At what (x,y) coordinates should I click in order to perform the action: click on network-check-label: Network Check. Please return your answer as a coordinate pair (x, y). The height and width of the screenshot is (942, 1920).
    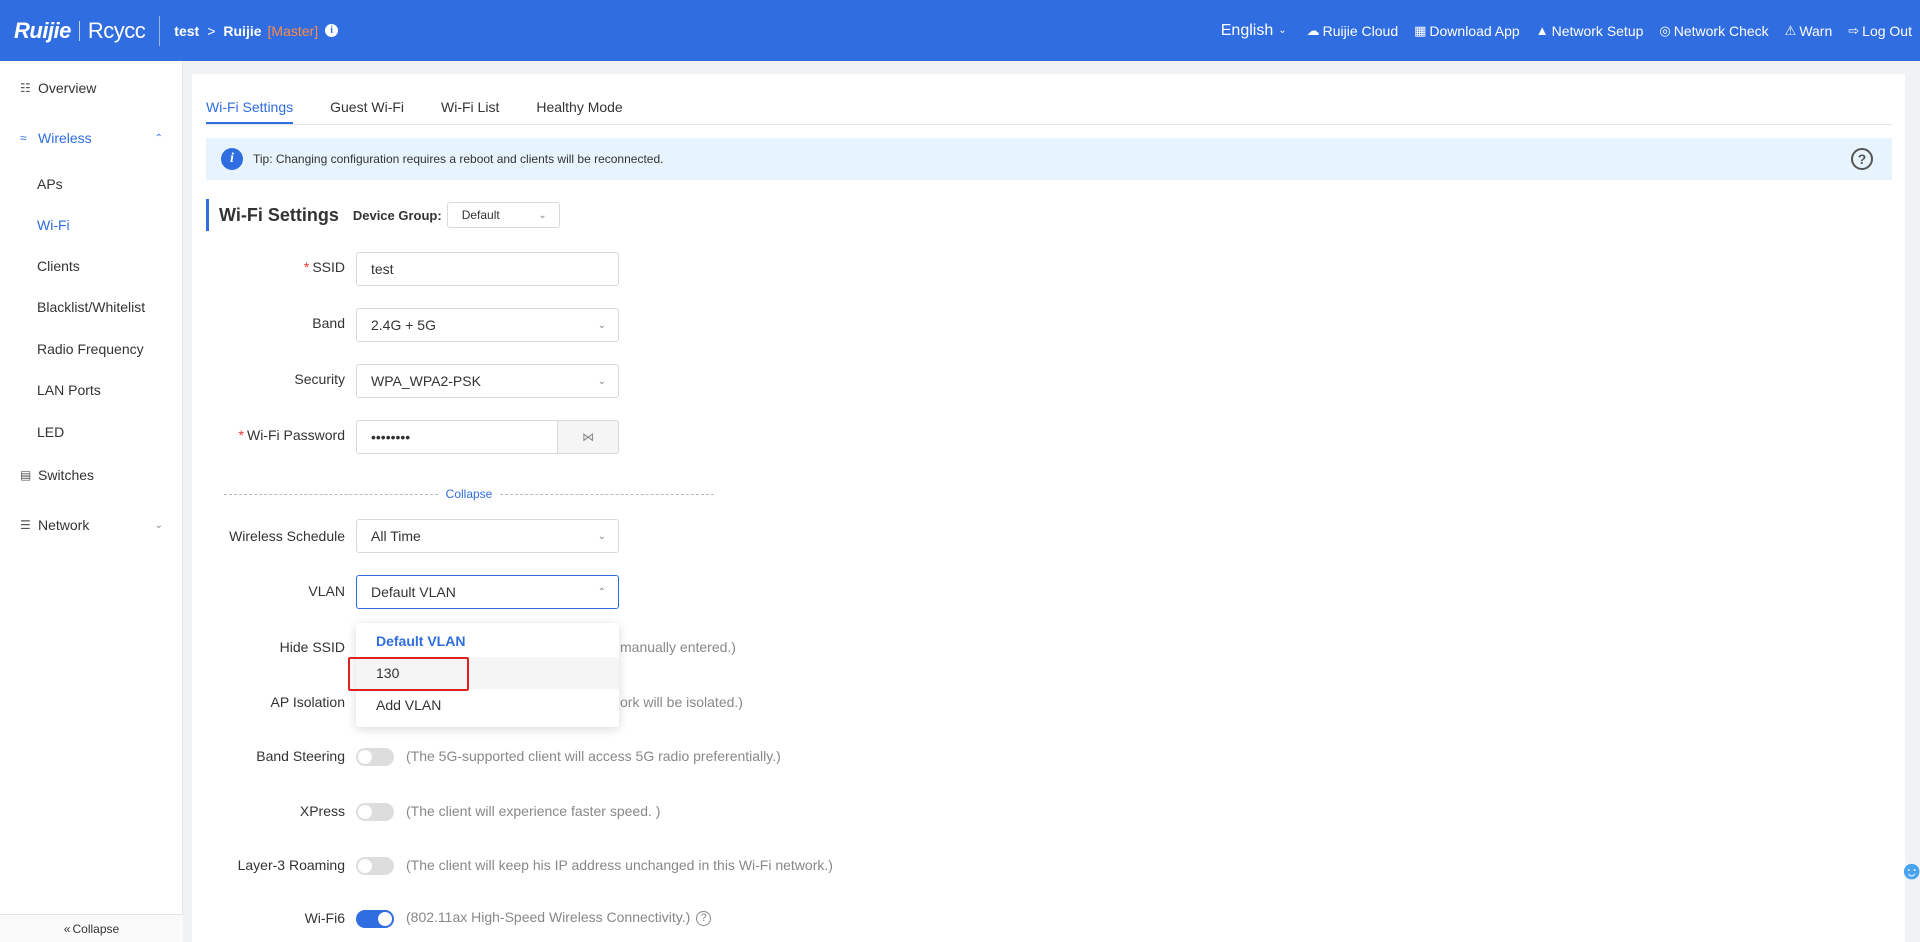
    Looking at the image, I should click on (1721, 30).